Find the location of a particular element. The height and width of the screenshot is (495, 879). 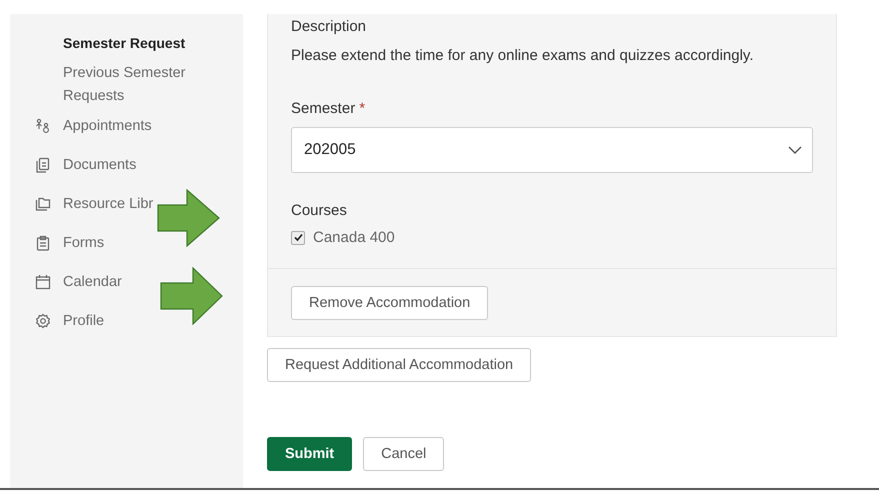

submit-button: Submit is located at coordinates (309, 454).